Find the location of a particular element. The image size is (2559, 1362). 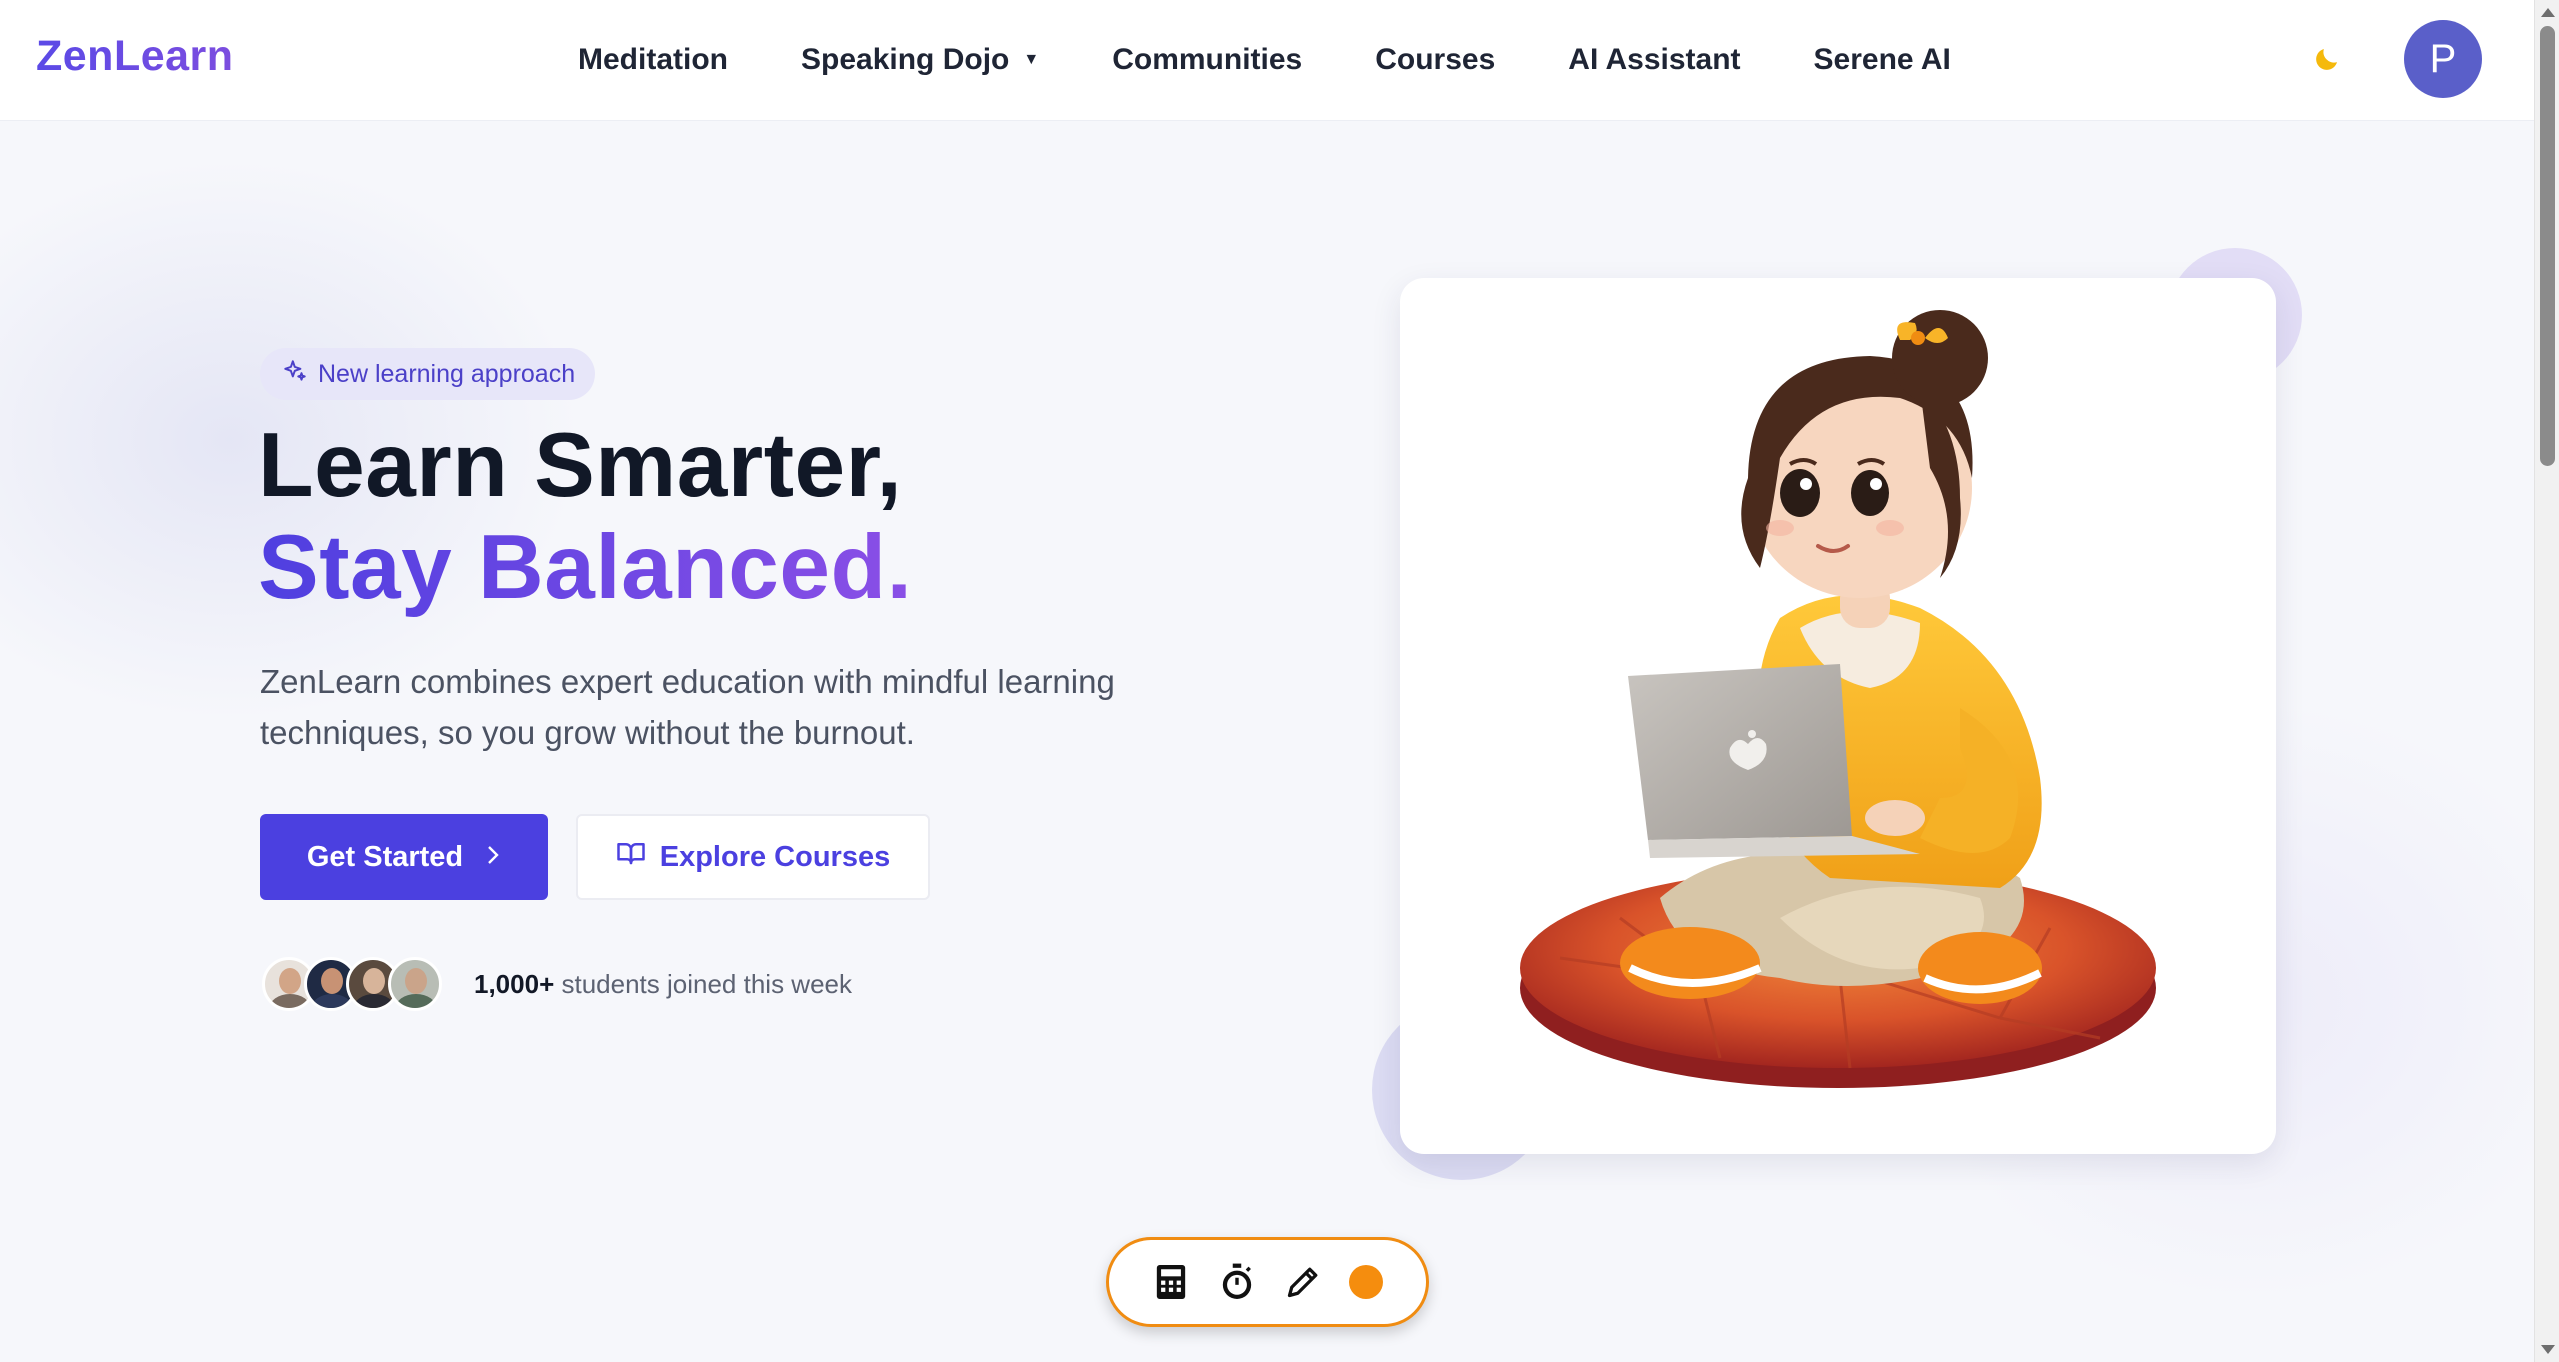

nav-item-label: AI Assistant is located at coordinates (1654, 59).